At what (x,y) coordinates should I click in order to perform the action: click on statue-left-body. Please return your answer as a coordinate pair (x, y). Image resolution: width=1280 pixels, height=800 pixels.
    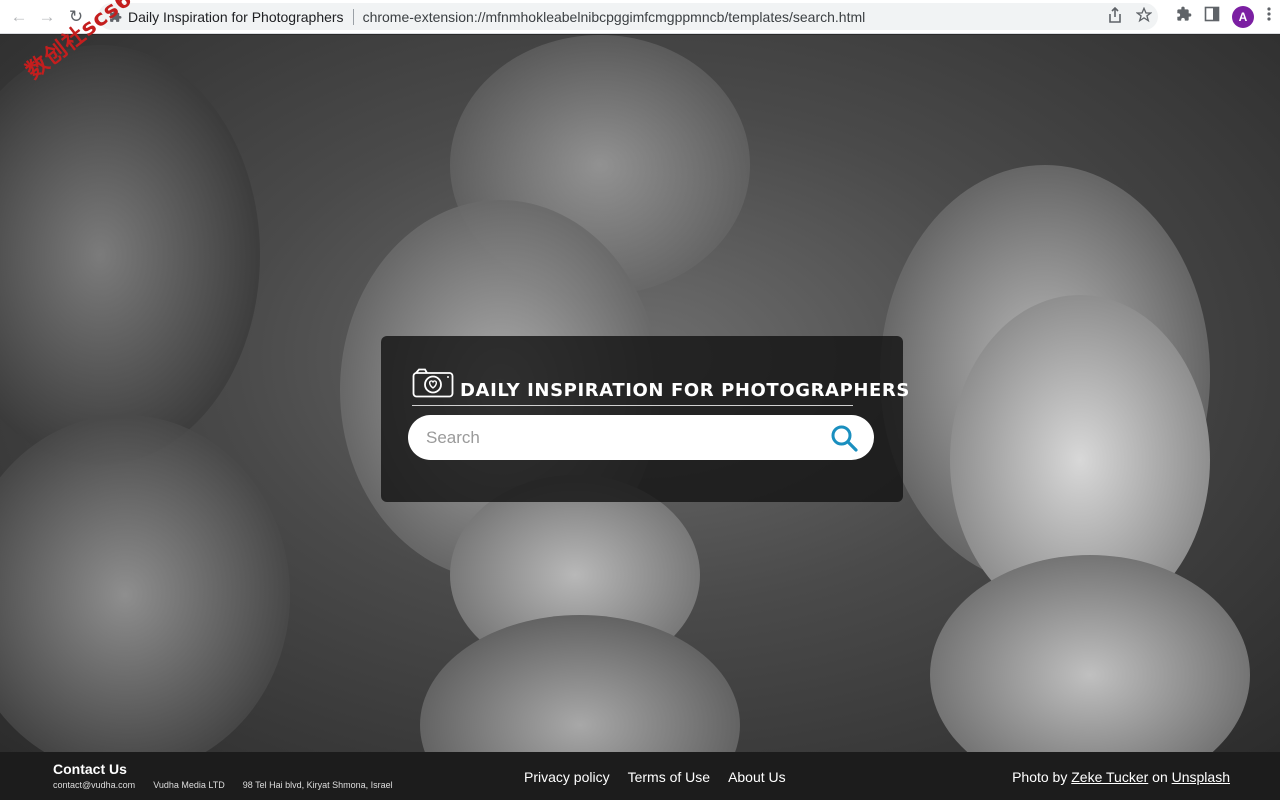
    Looking at the image, I should click on (145, 583).